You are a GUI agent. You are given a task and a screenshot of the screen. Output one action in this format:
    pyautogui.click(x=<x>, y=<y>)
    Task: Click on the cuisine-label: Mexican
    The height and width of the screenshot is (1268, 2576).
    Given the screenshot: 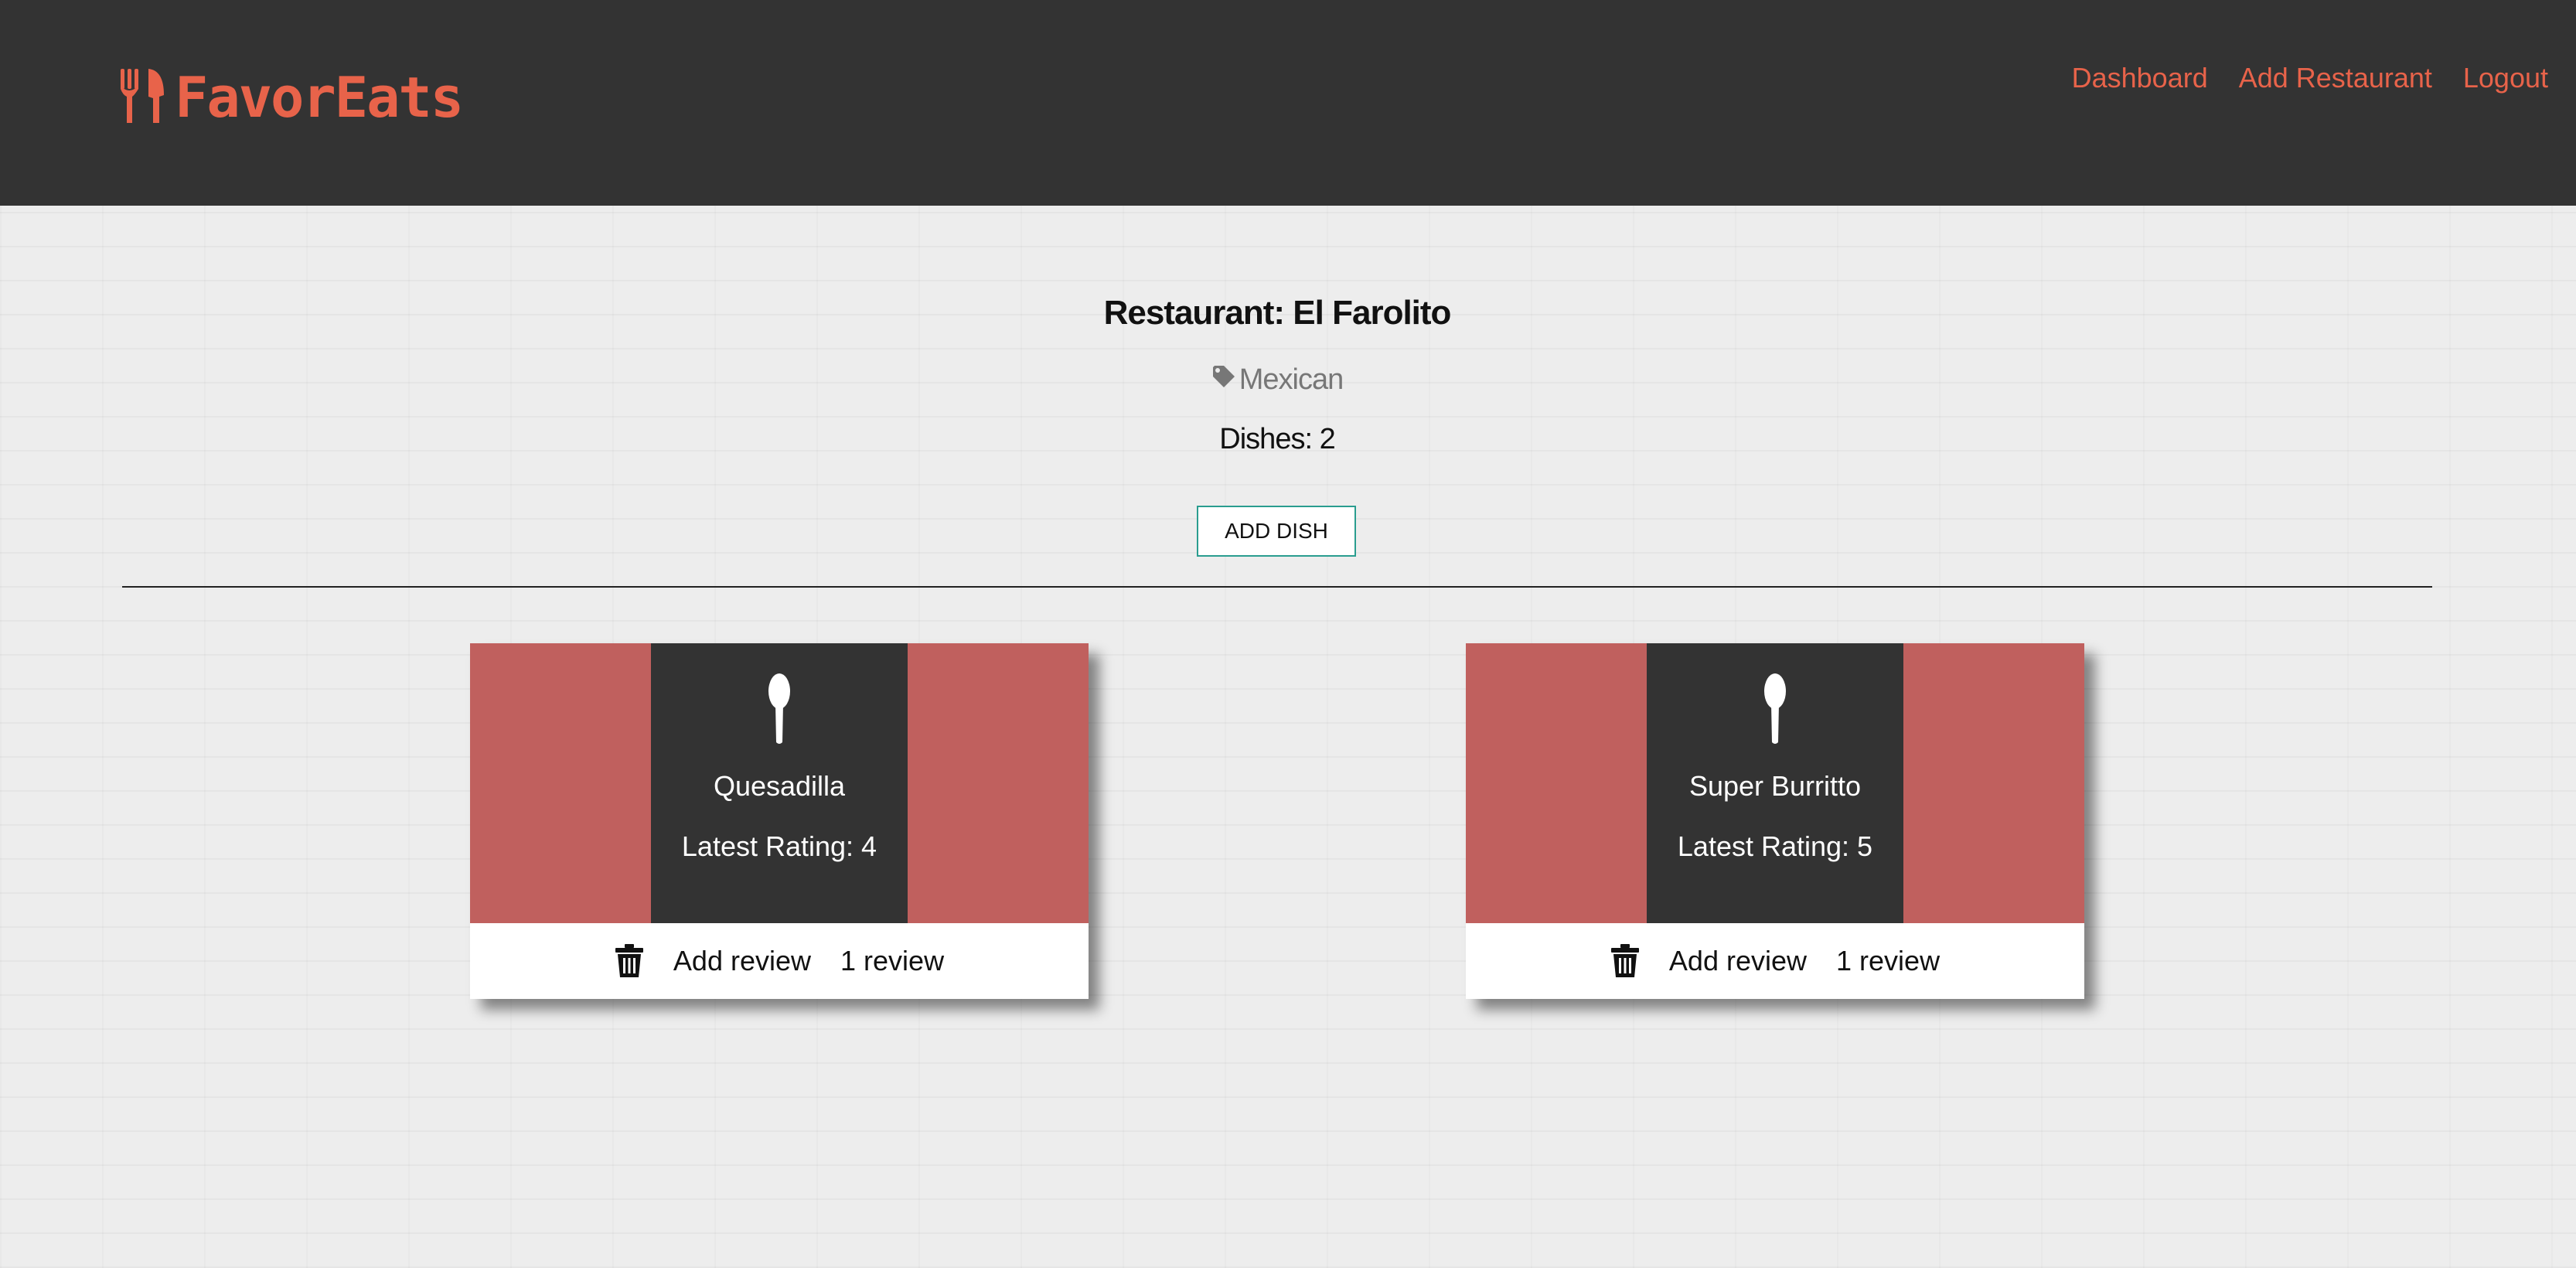 What is the action you would take?
    pyautogui.click(x=1291, y=379)
    